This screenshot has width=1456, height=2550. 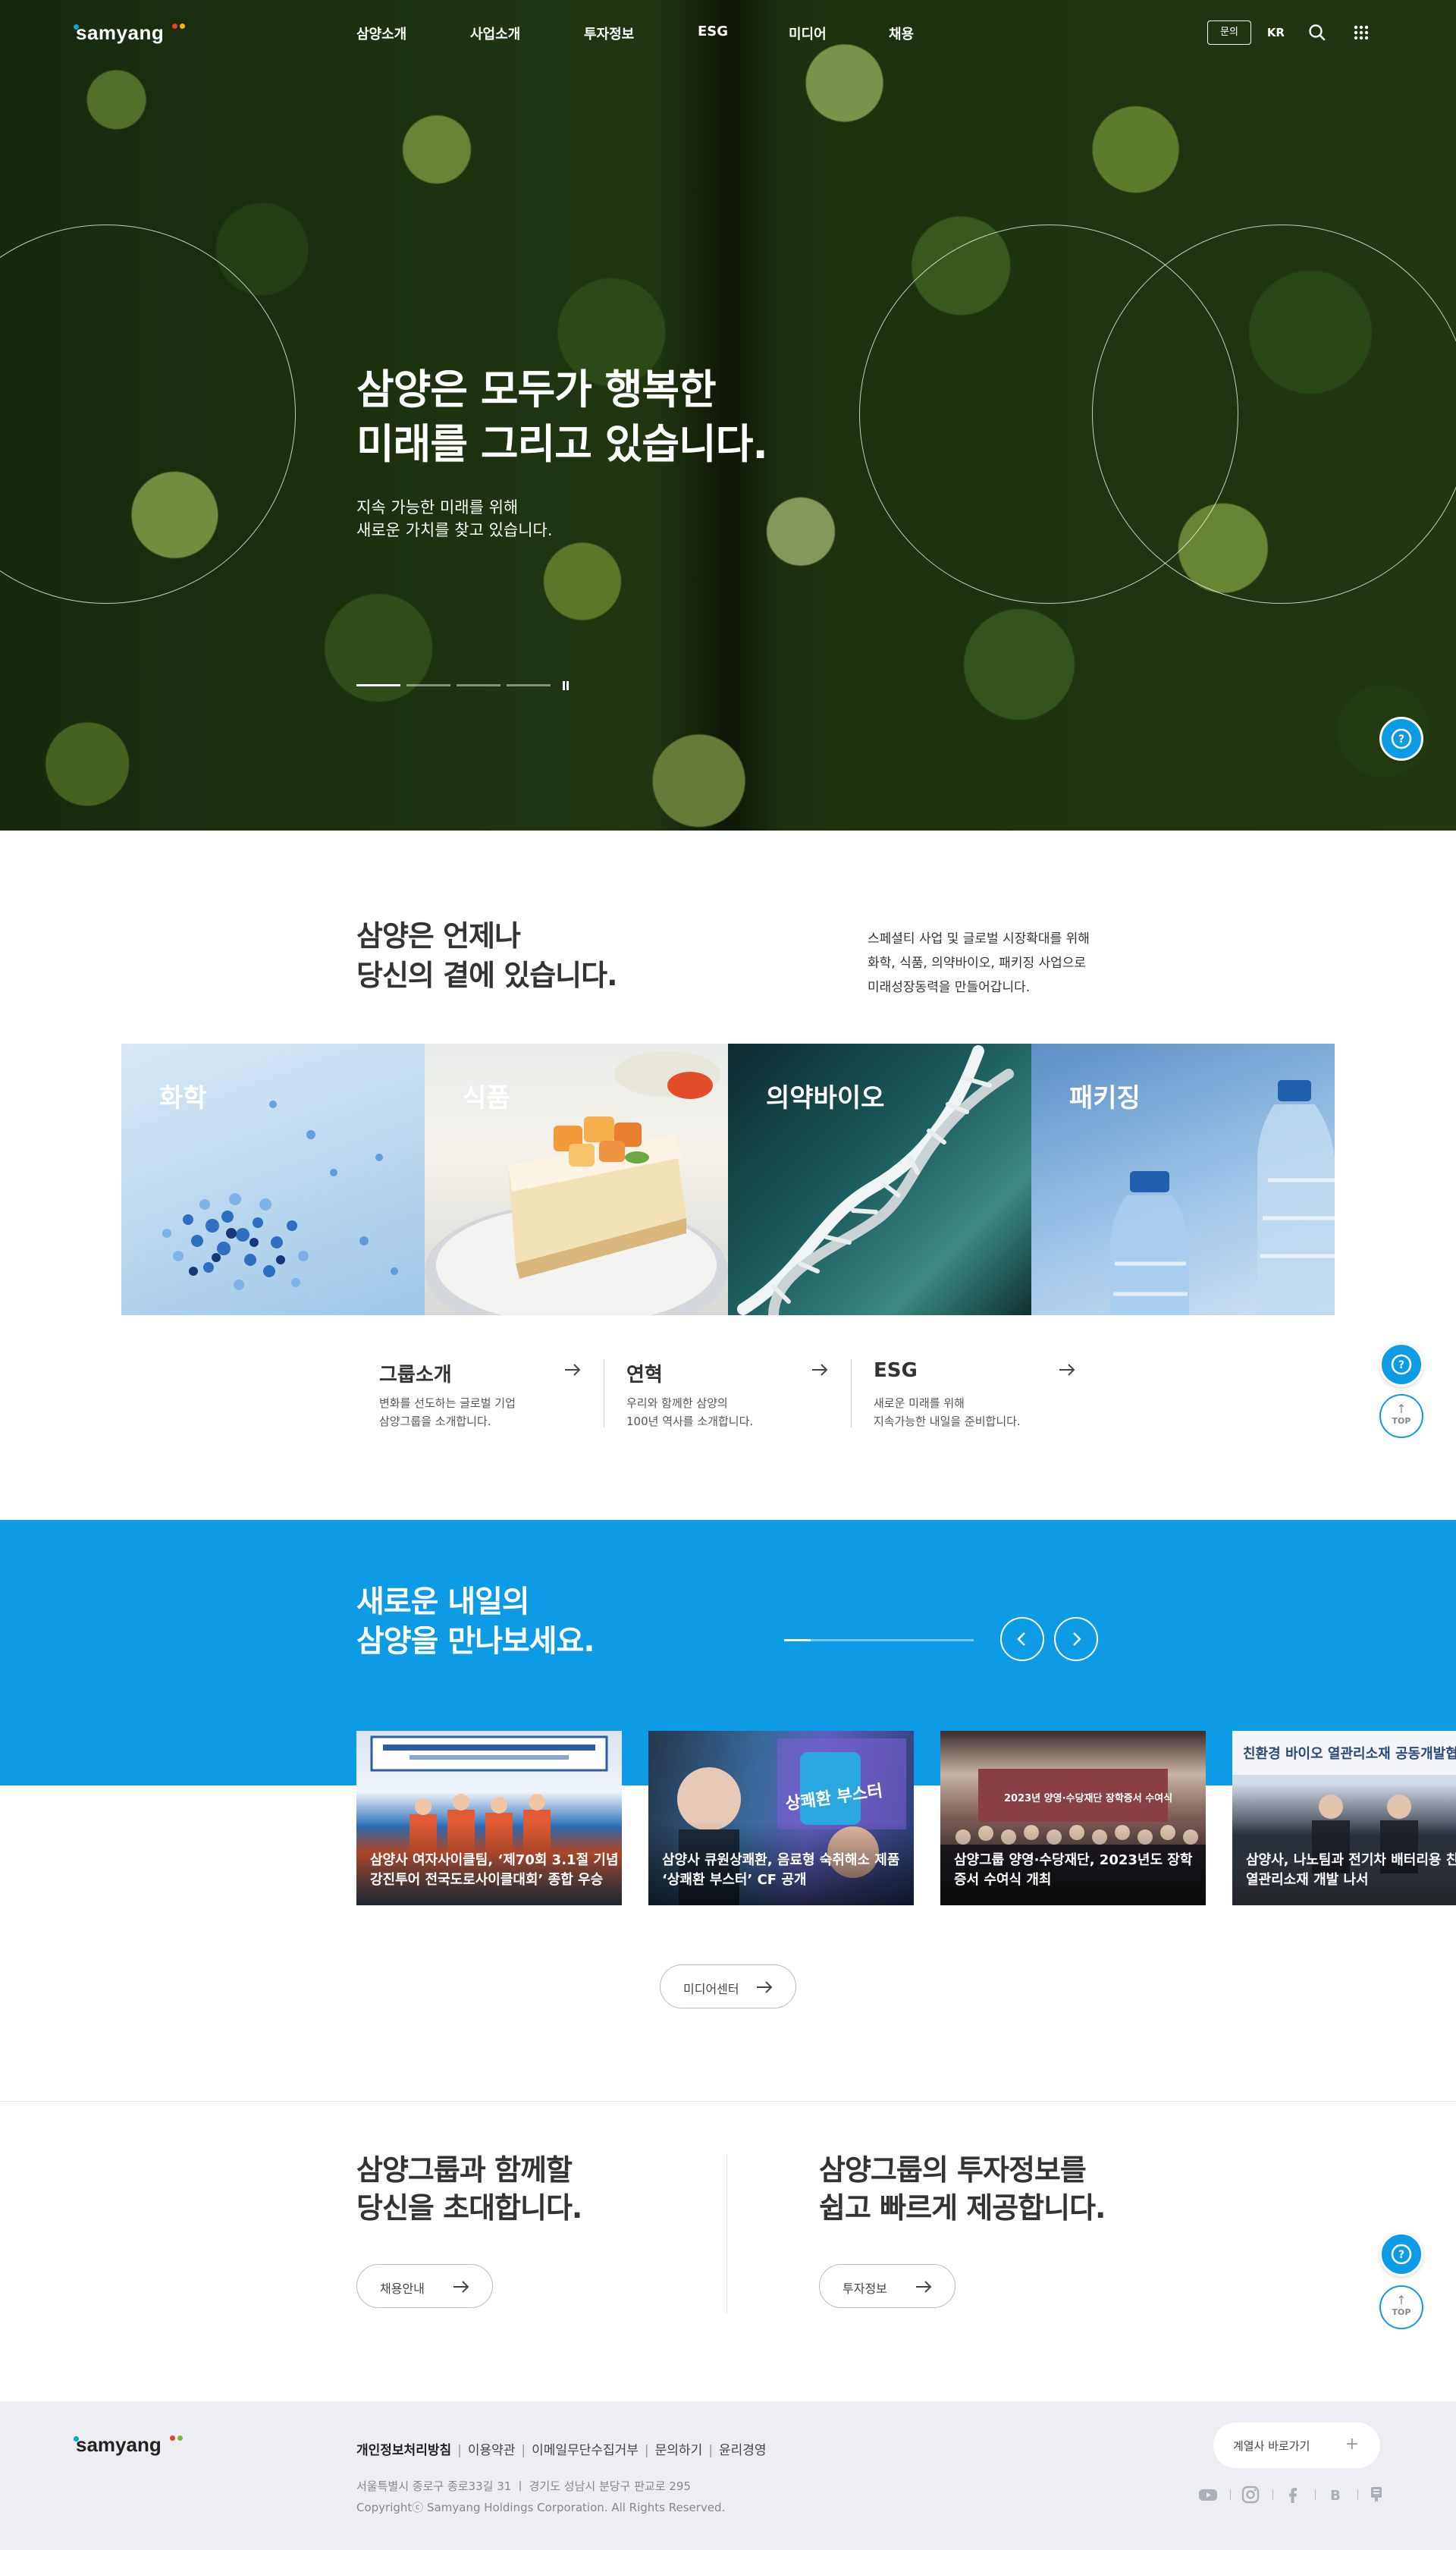 I want to click on nav-item-about: 삼양소개, so click(x=381, y=33).